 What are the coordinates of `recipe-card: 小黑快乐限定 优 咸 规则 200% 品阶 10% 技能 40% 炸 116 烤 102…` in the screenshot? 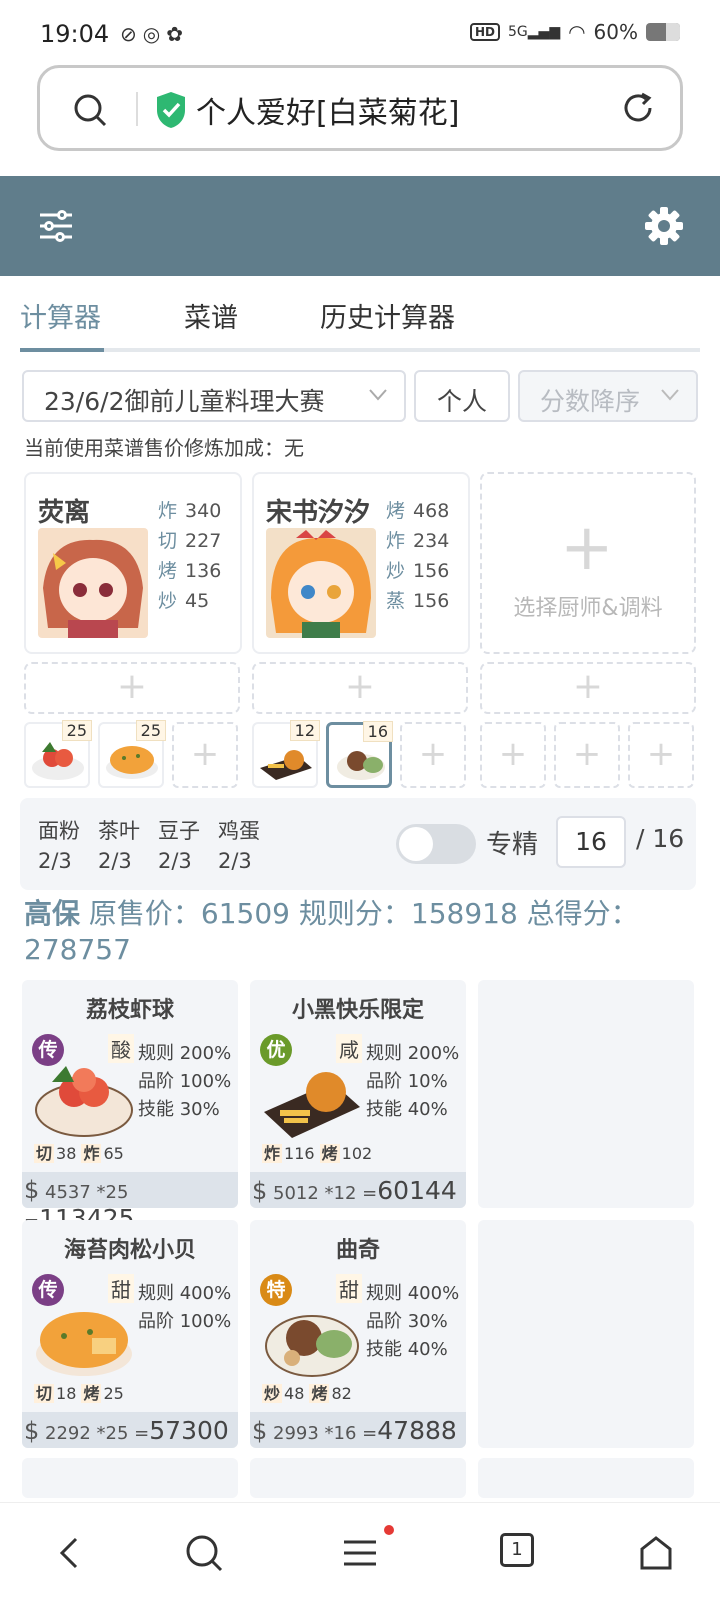 It's located at (358, 1094).